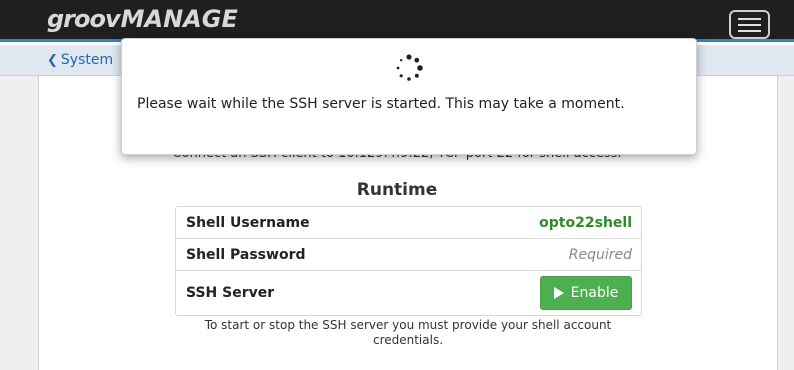  Describe the element at coordinates (408, 255) in the screenshot. I see `table-row-shell-password: Shell Password Required` at that location.